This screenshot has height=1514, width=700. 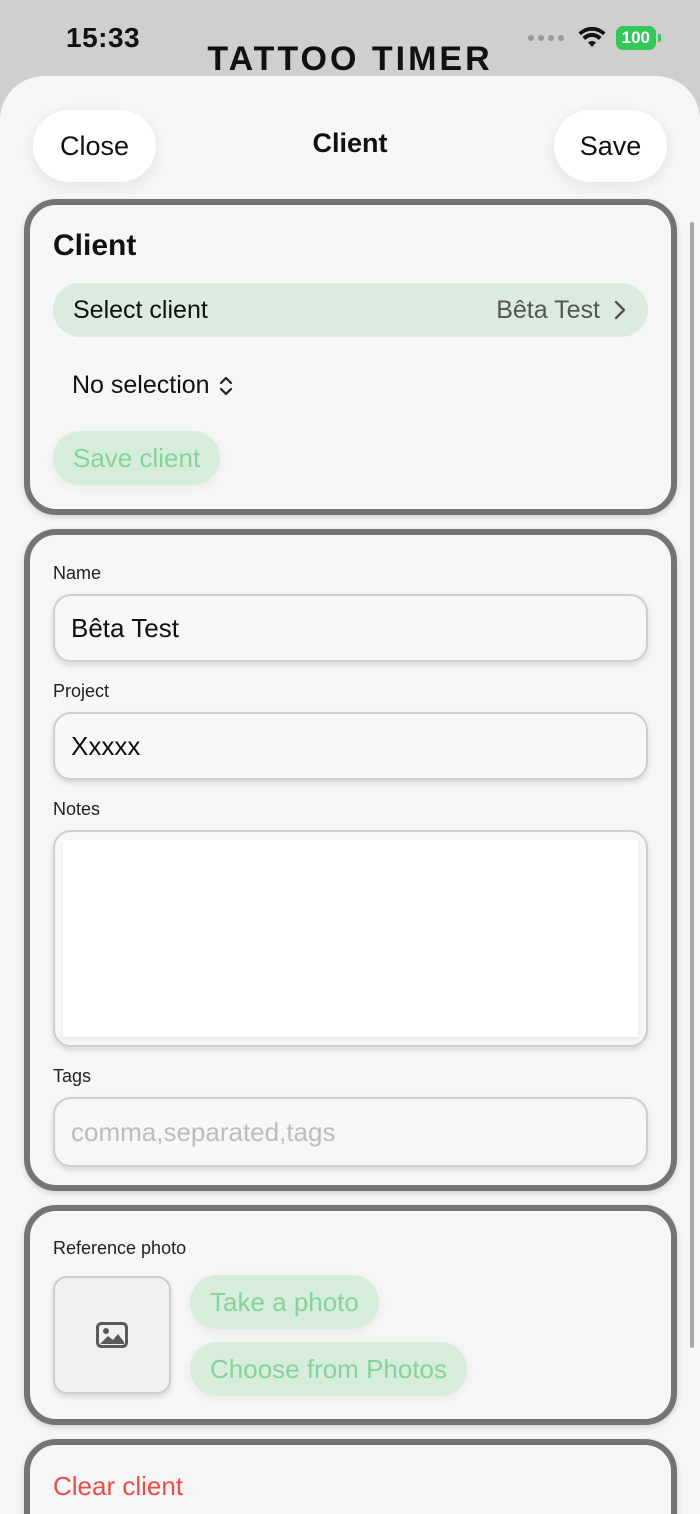 I want to click on client-picker: No selection, so click(x=153, y=385).